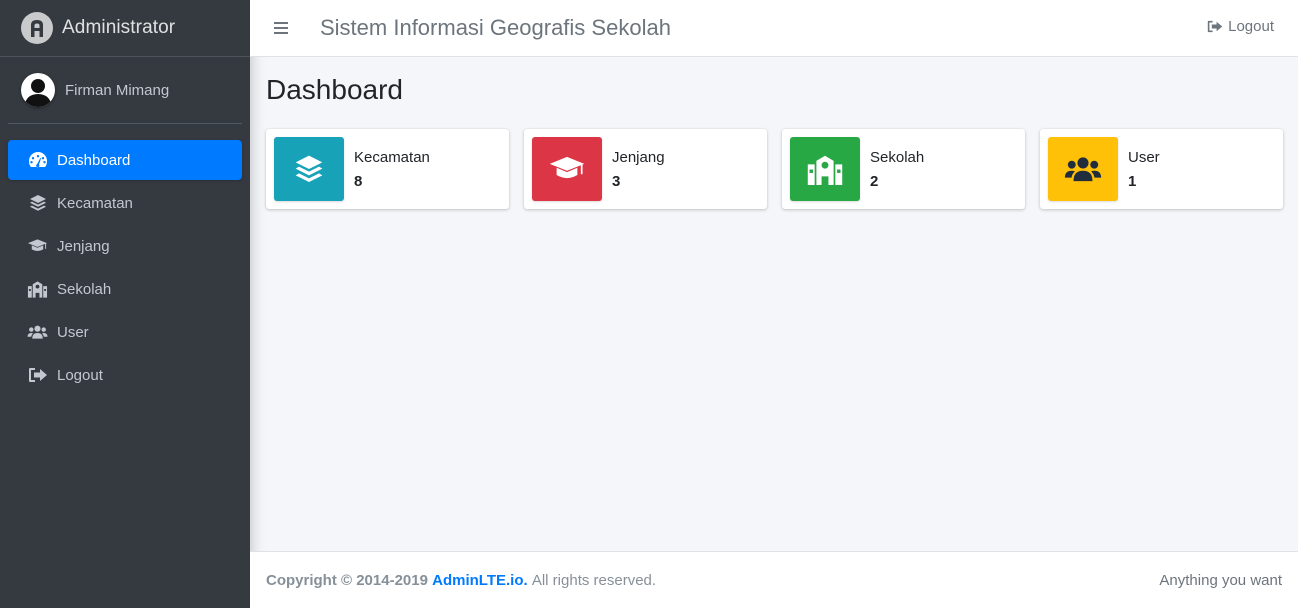 The image size is (1298, 608). I want to click on user-avatar-icon, so click(38, 90).